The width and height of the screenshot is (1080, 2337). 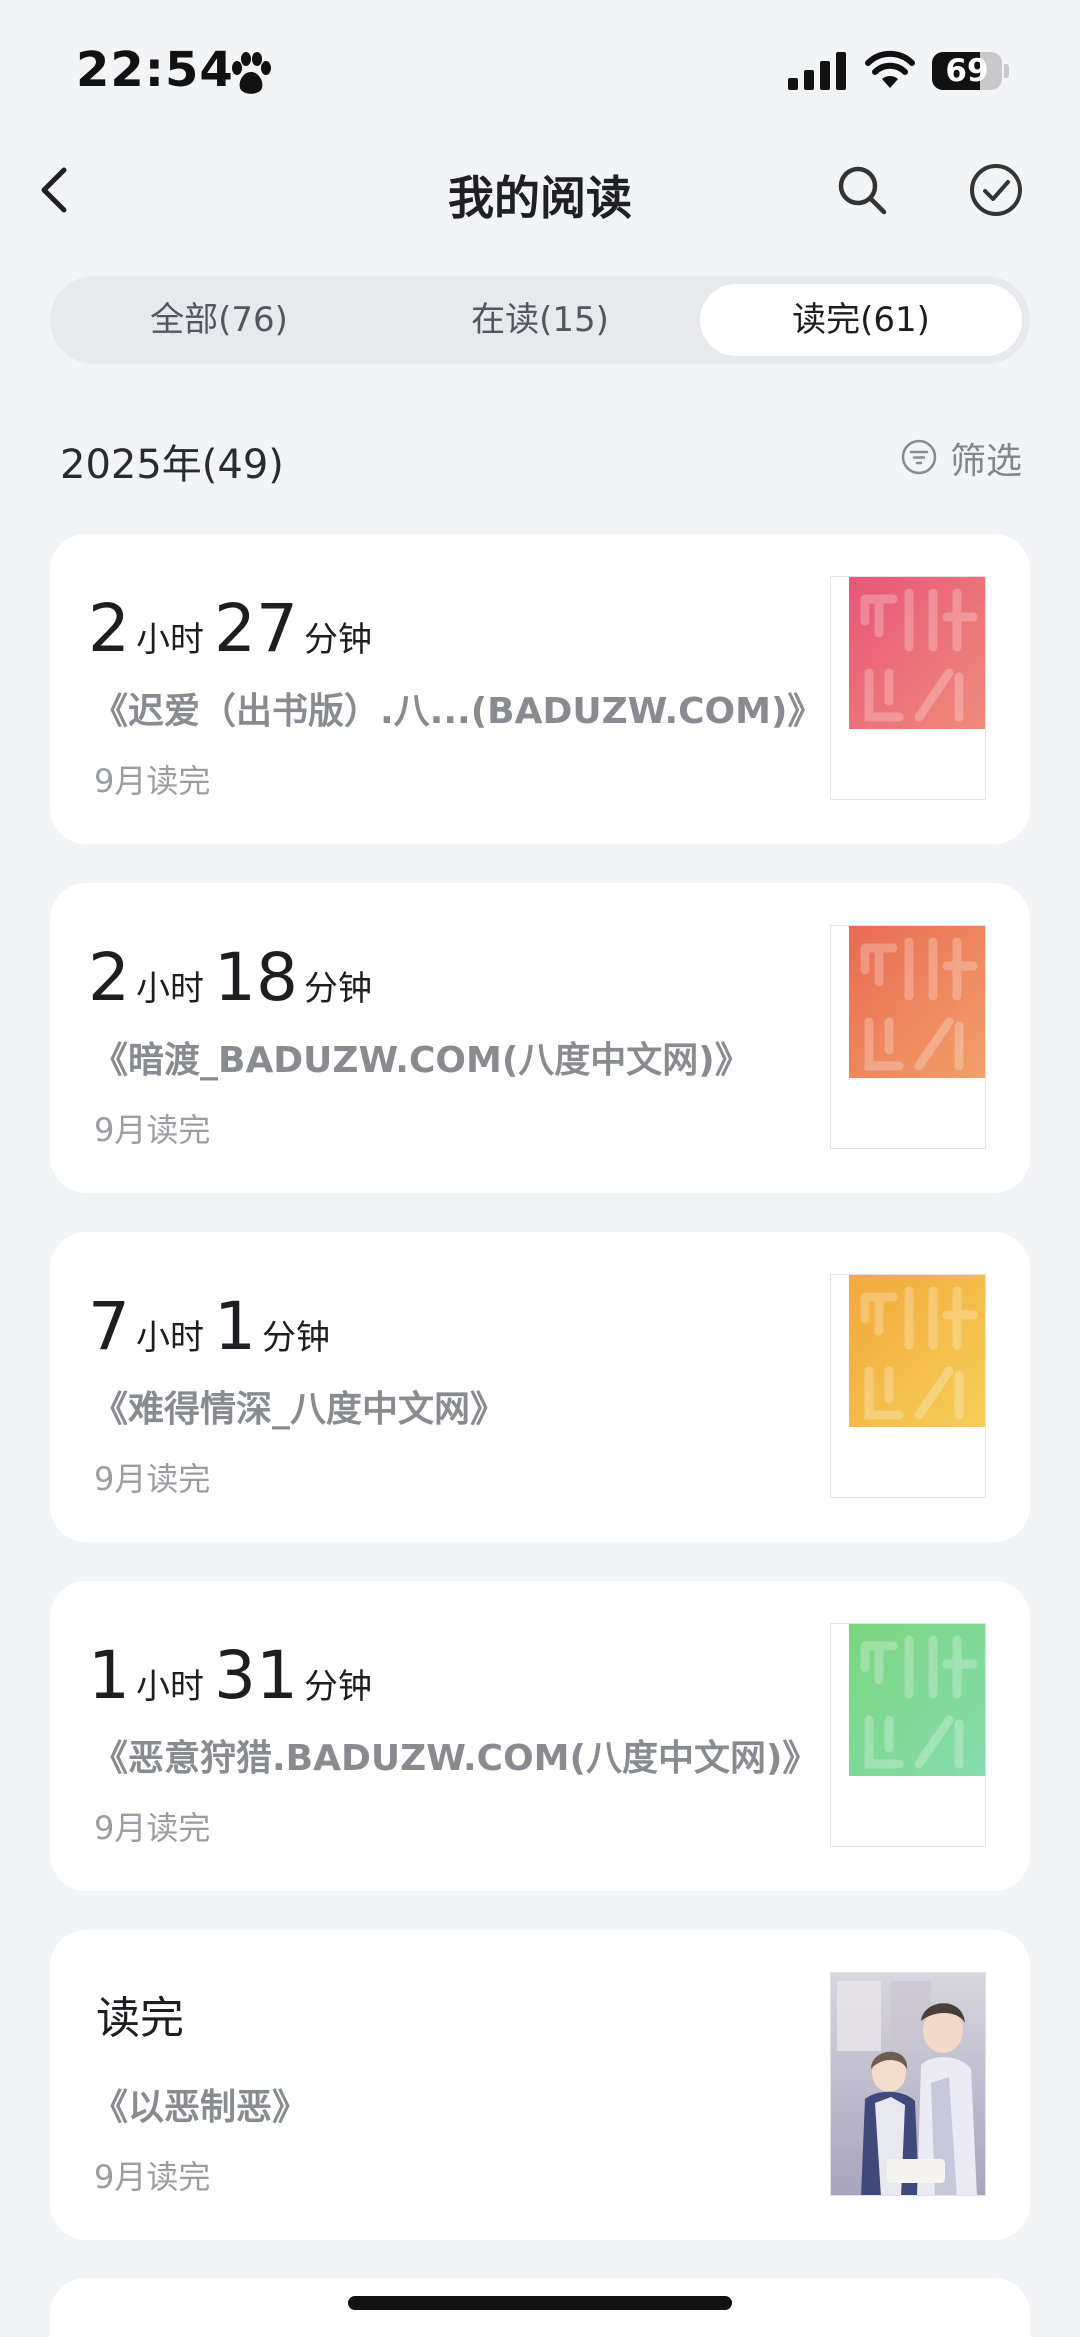 I want to click on status-time: 22:54, so click(x=155, y=70).